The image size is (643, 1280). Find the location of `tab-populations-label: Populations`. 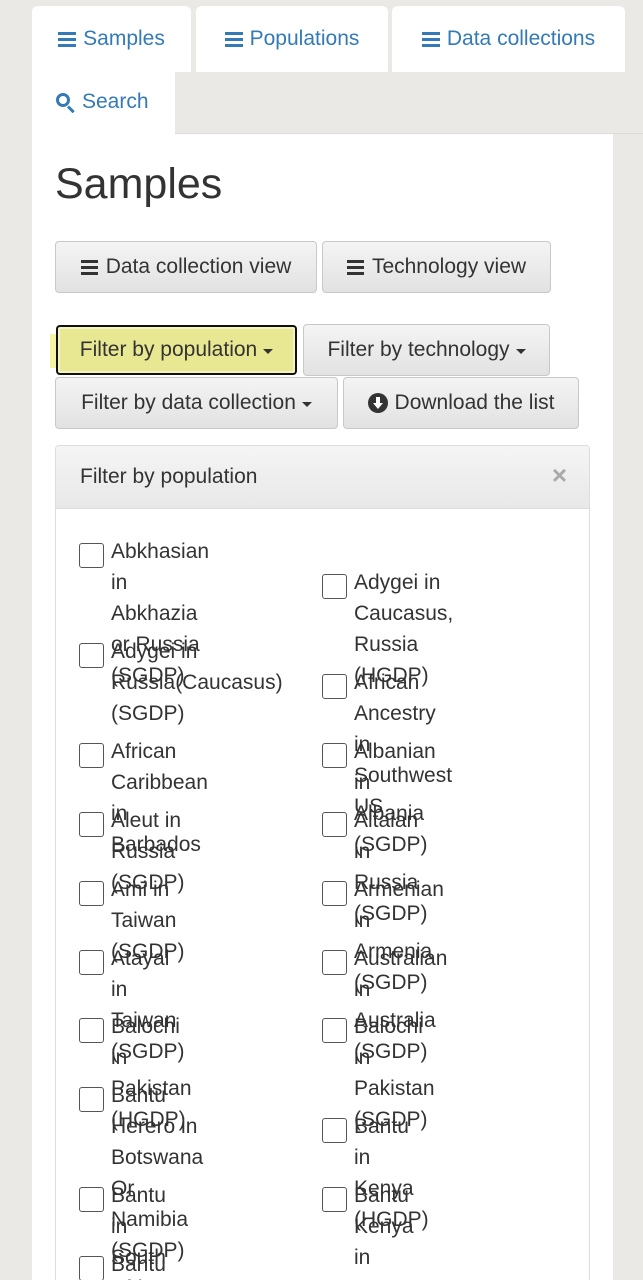

tab-populations-label: Populations is located at coordinates (304, 38).